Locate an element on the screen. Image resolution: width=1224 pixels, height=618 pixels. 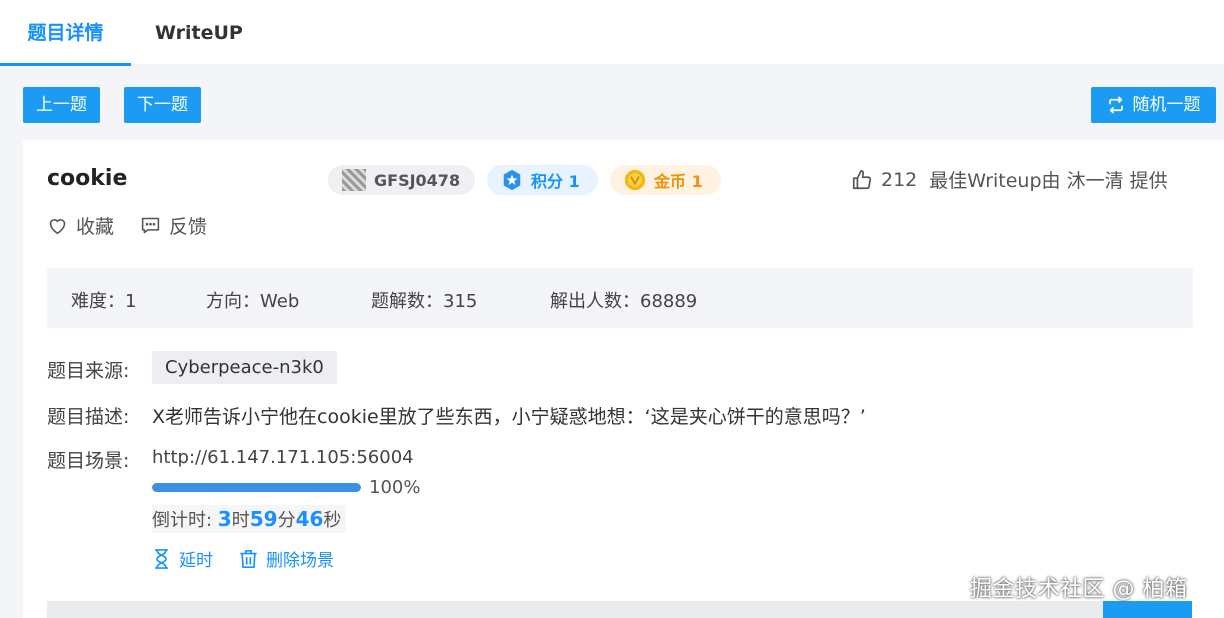
random-challenge-label: 随机一题 is located at coordinates (1166, 105).